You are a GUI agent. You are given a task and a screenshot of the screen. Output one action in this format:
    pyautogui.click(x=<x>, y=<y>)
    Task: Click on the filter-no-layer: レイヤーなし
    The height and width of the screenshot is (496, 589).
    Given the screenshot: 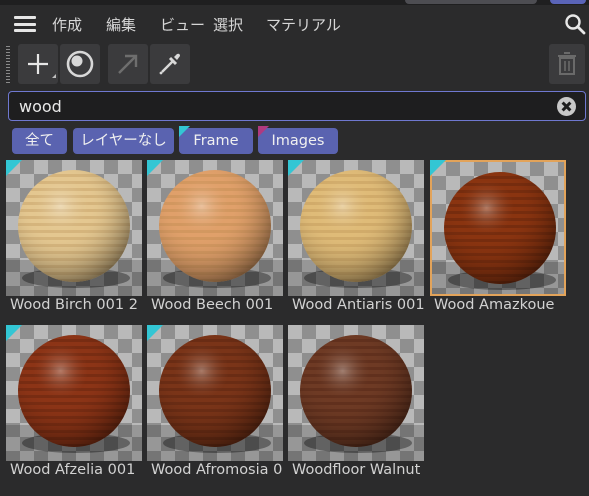 What is the action you would take?
    pyautogui.click(x=123, y=141)
    